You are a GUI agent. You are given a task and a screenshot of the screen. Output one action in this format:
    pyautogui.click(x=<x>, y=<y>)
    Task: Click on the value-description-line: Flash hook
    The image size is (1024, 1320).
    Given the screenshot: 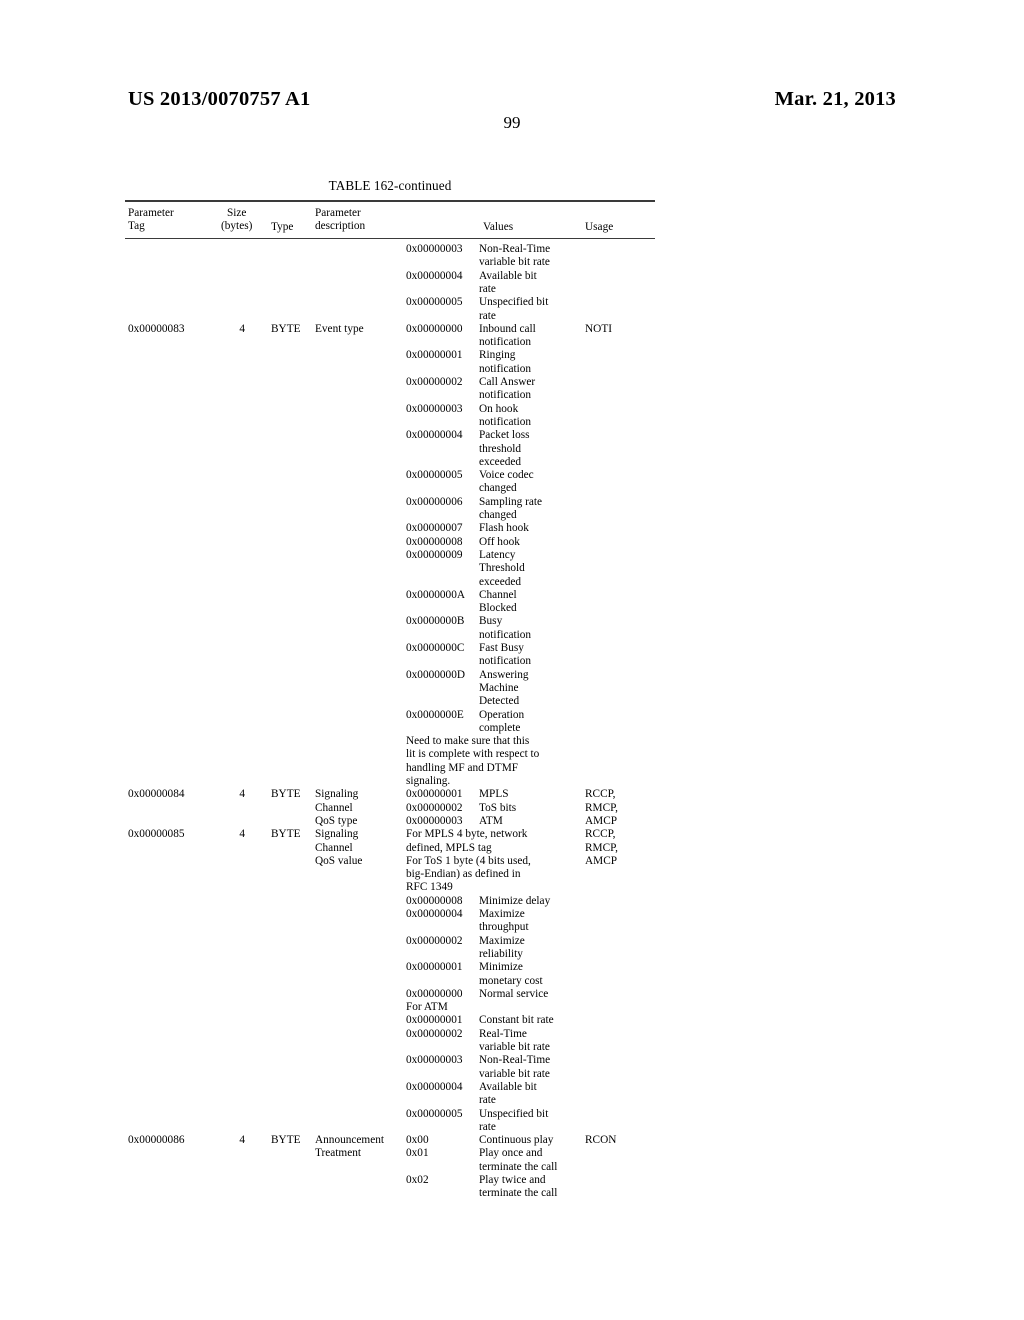 What is the action you would take?
    pyautogui.click(x=504, y=528)
    